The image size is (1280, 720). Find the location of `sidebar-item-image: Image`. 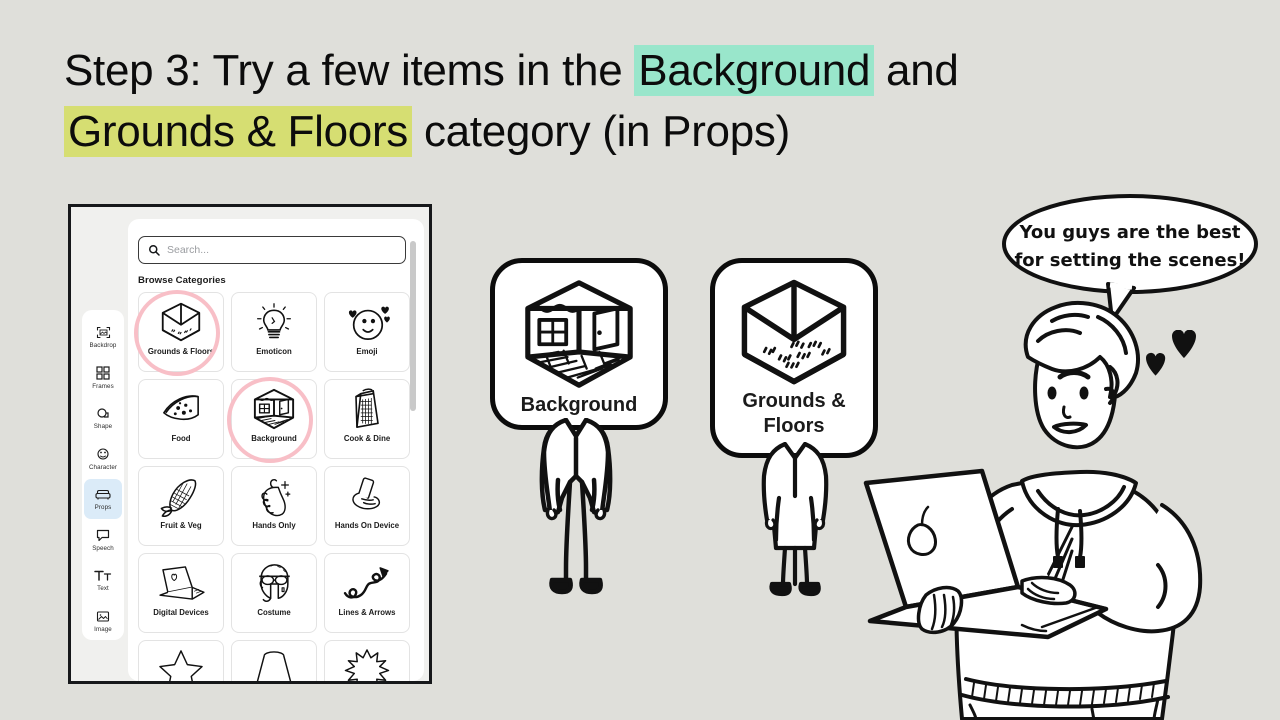

sidebar-item-image: Image is located at coordinates (103, 621).